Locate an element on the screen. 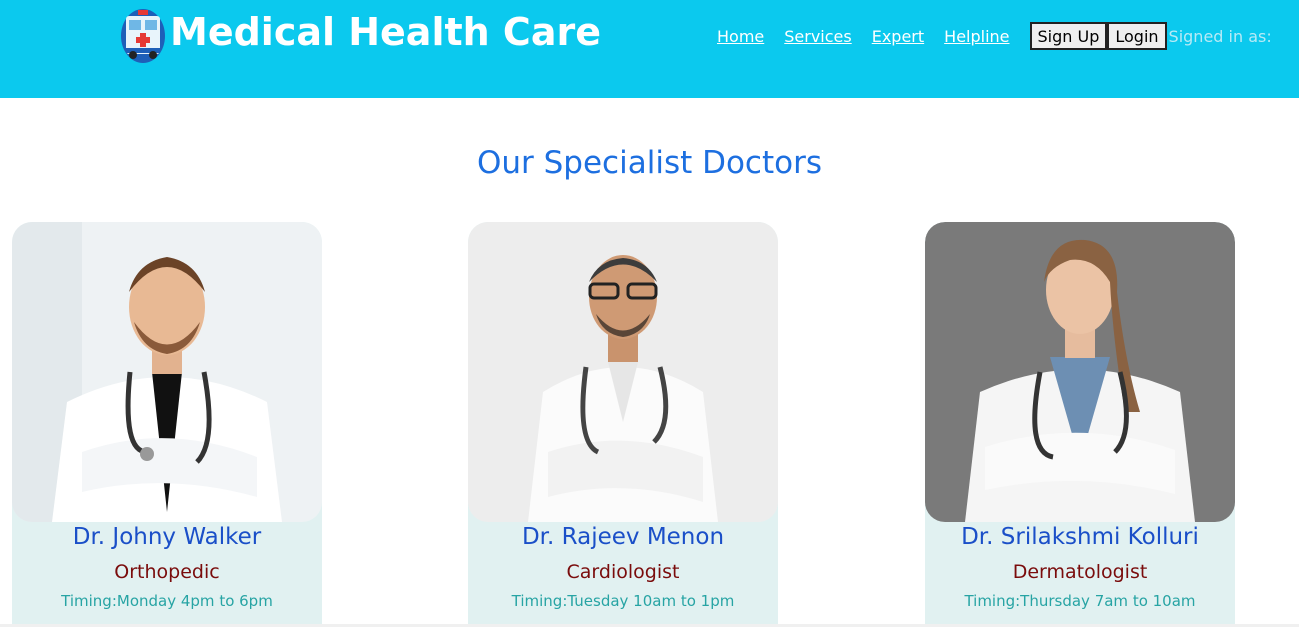  signed-in-label: Signed in as: is located at coordinates (1220, 36).